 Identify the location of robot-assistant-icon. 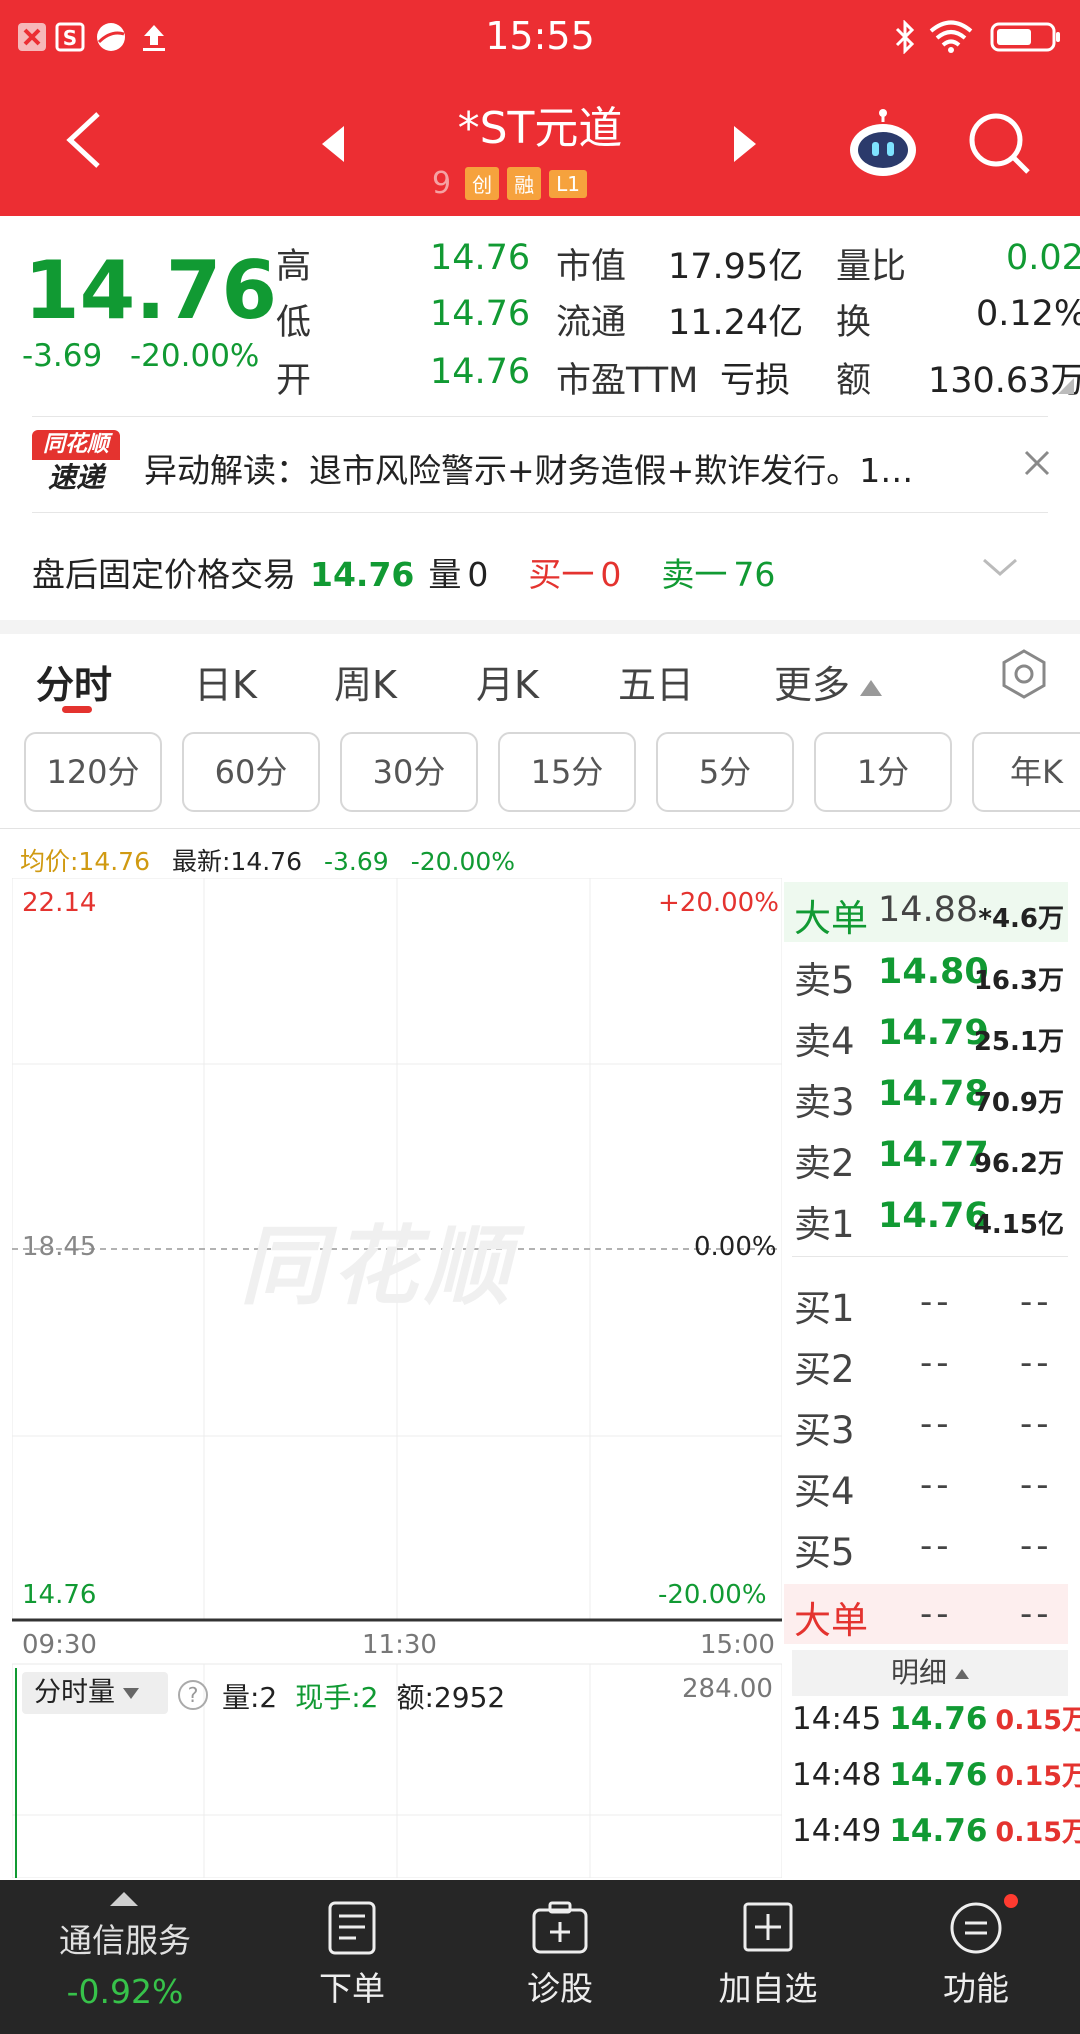
(883, 145).